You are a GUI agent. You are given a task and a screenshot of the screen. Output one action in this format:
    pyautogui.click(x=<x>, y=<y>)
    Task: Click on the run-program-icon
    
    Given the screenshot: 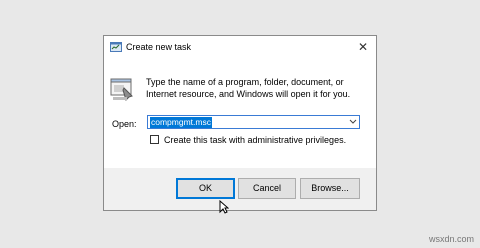 What is the action you would take?
    pyautogui.click(x=122, y=89)
    